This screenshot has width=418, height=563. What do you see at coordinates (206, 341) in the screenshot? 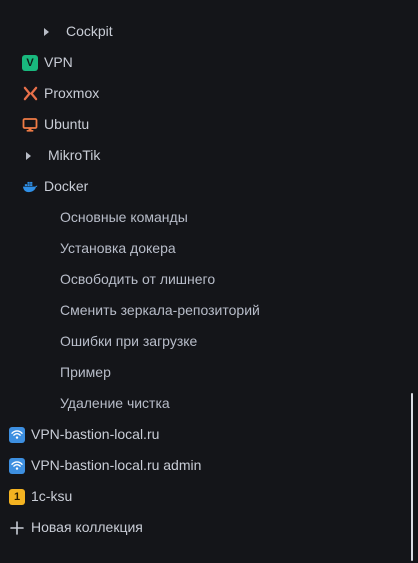
I see `tree-item-docker-child: Ошибки при загрузке` at bounding box center [206, 341].